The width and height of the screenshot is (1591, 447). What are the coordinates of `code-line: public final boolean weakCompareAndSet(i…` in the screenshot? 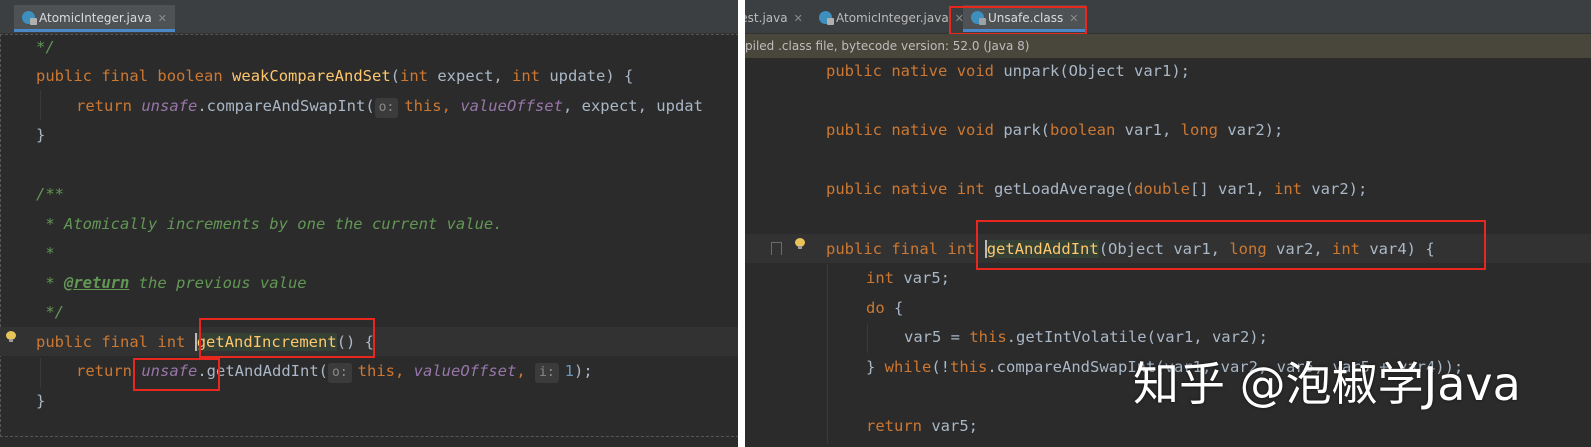 It's located at (335, 76).